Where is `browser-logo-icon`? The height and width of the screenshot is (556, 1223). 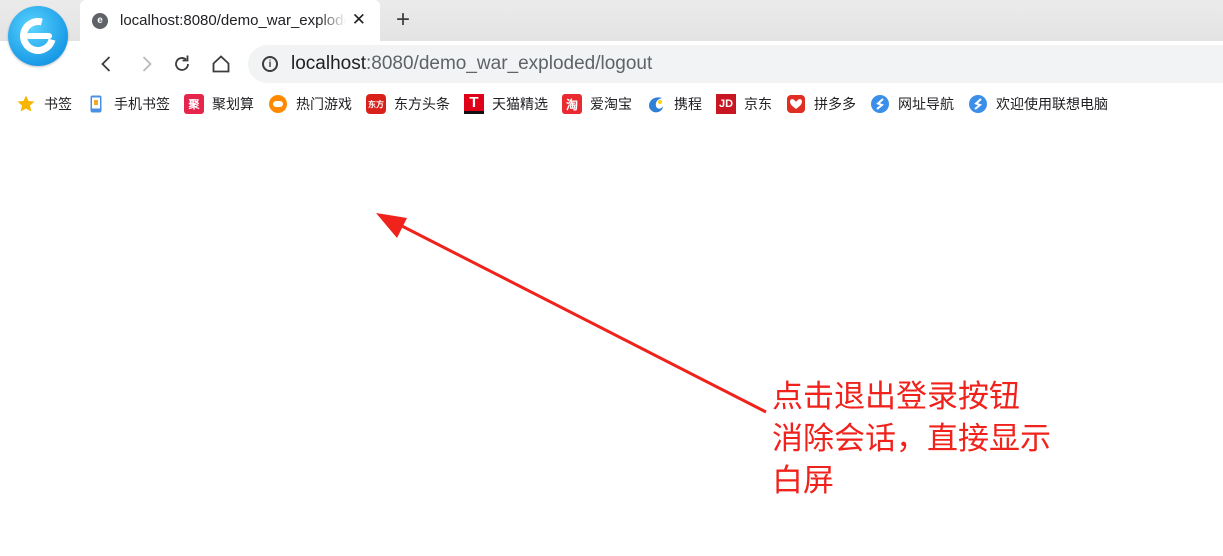
browser-logo-icon is located at coordinates (38, 36).